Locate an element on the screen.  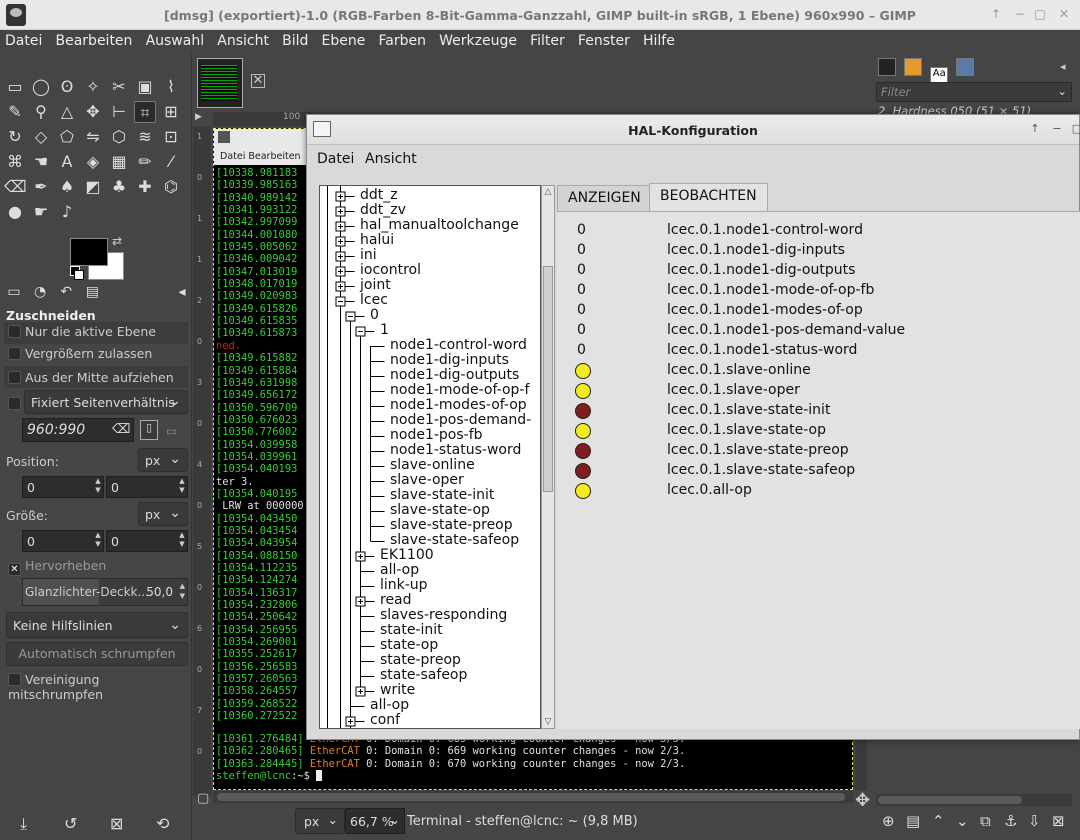
menu-datei: Datei is located at coordinates (23, 39).